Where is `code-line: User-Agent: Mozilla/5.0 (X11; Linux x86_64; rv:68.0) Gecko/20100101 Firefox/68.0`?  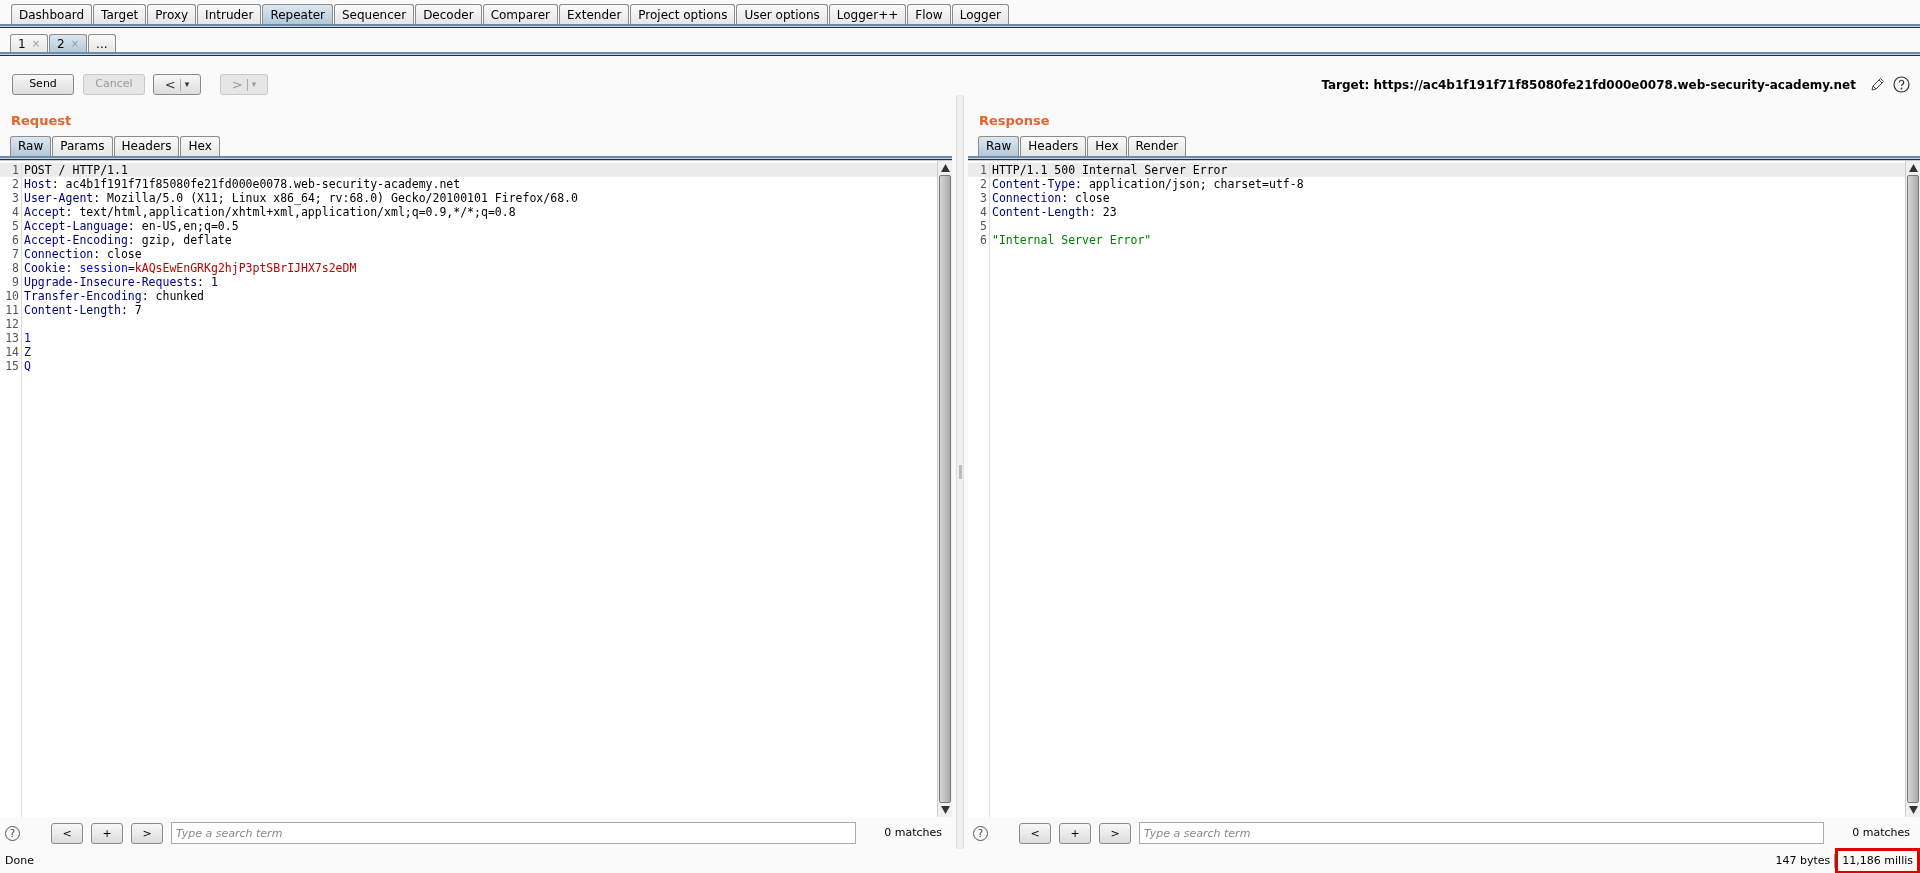
code-line: User-Agent: Mozilla/5.0 (X11; Linux x86_64; rv:68.0) Gecko/20100101 Firefox/68.0 is located at coordinates (300, 197).